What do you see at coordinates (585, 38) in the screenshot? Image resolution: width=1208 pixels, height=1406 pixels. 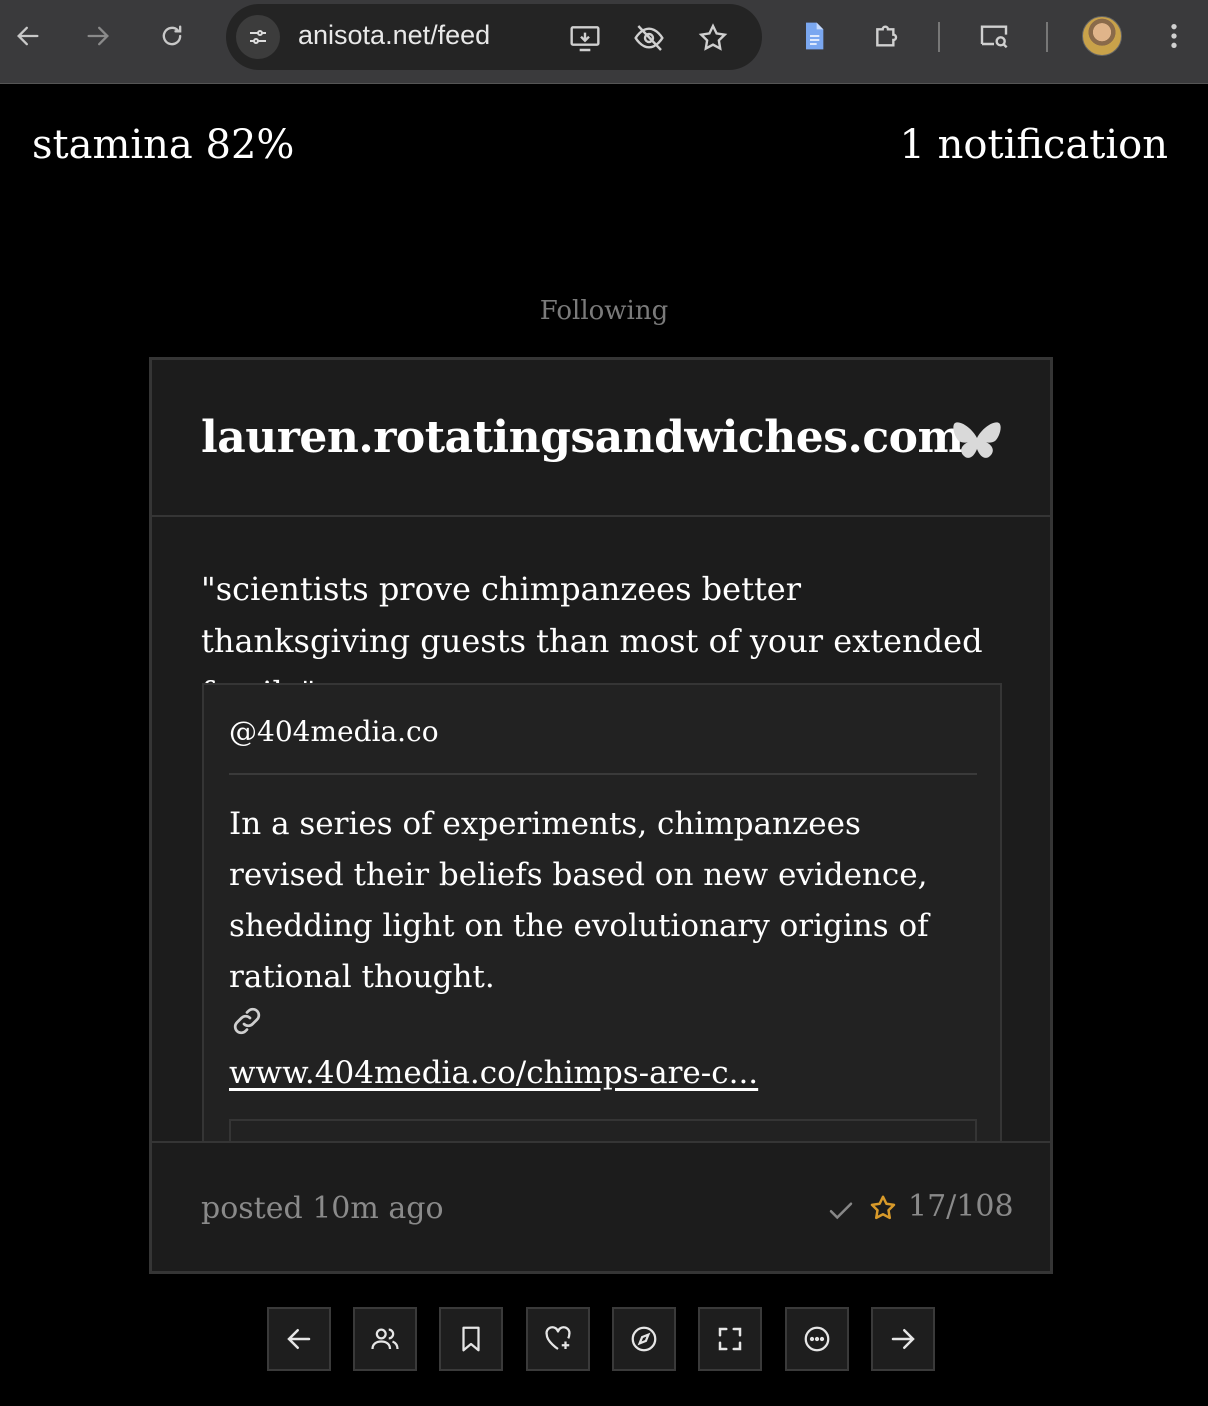 I see `install-app-icon` at bounding box center [585, 38].